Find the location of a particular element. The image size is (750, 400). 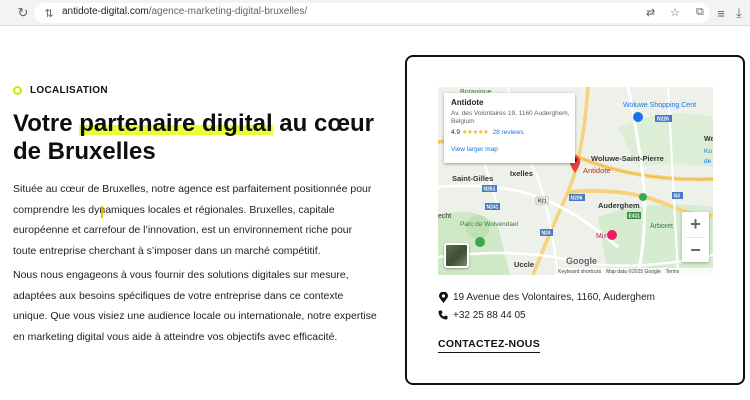

tab-search-icon: ≡ is located at coordinates (721, 13).